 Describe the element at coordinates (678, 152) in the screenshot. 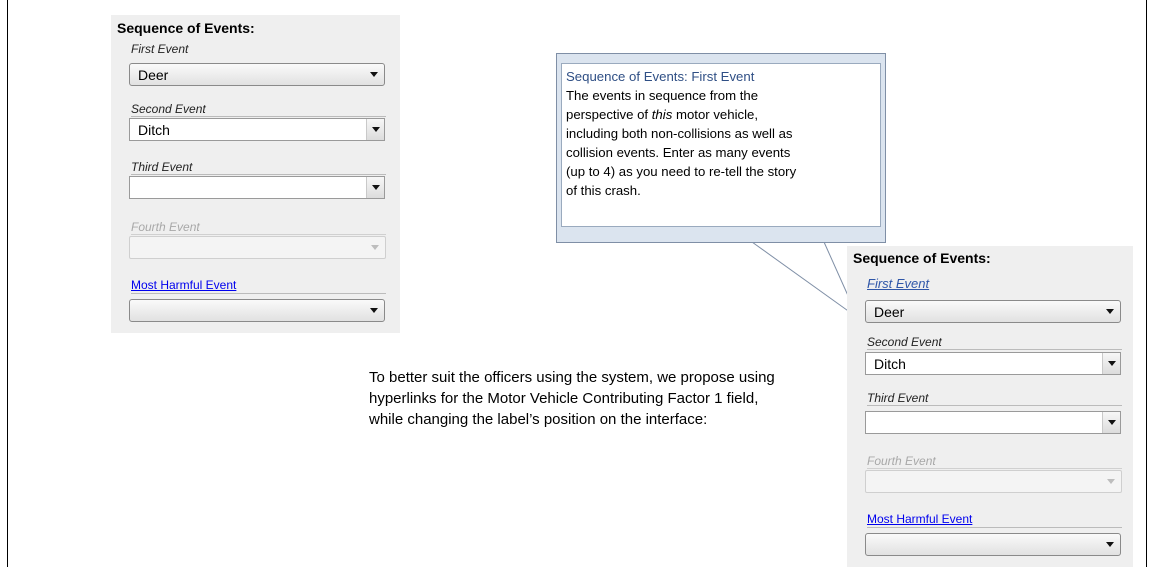

I see `tooltip-line: collision events. Enter as many events` at that location.